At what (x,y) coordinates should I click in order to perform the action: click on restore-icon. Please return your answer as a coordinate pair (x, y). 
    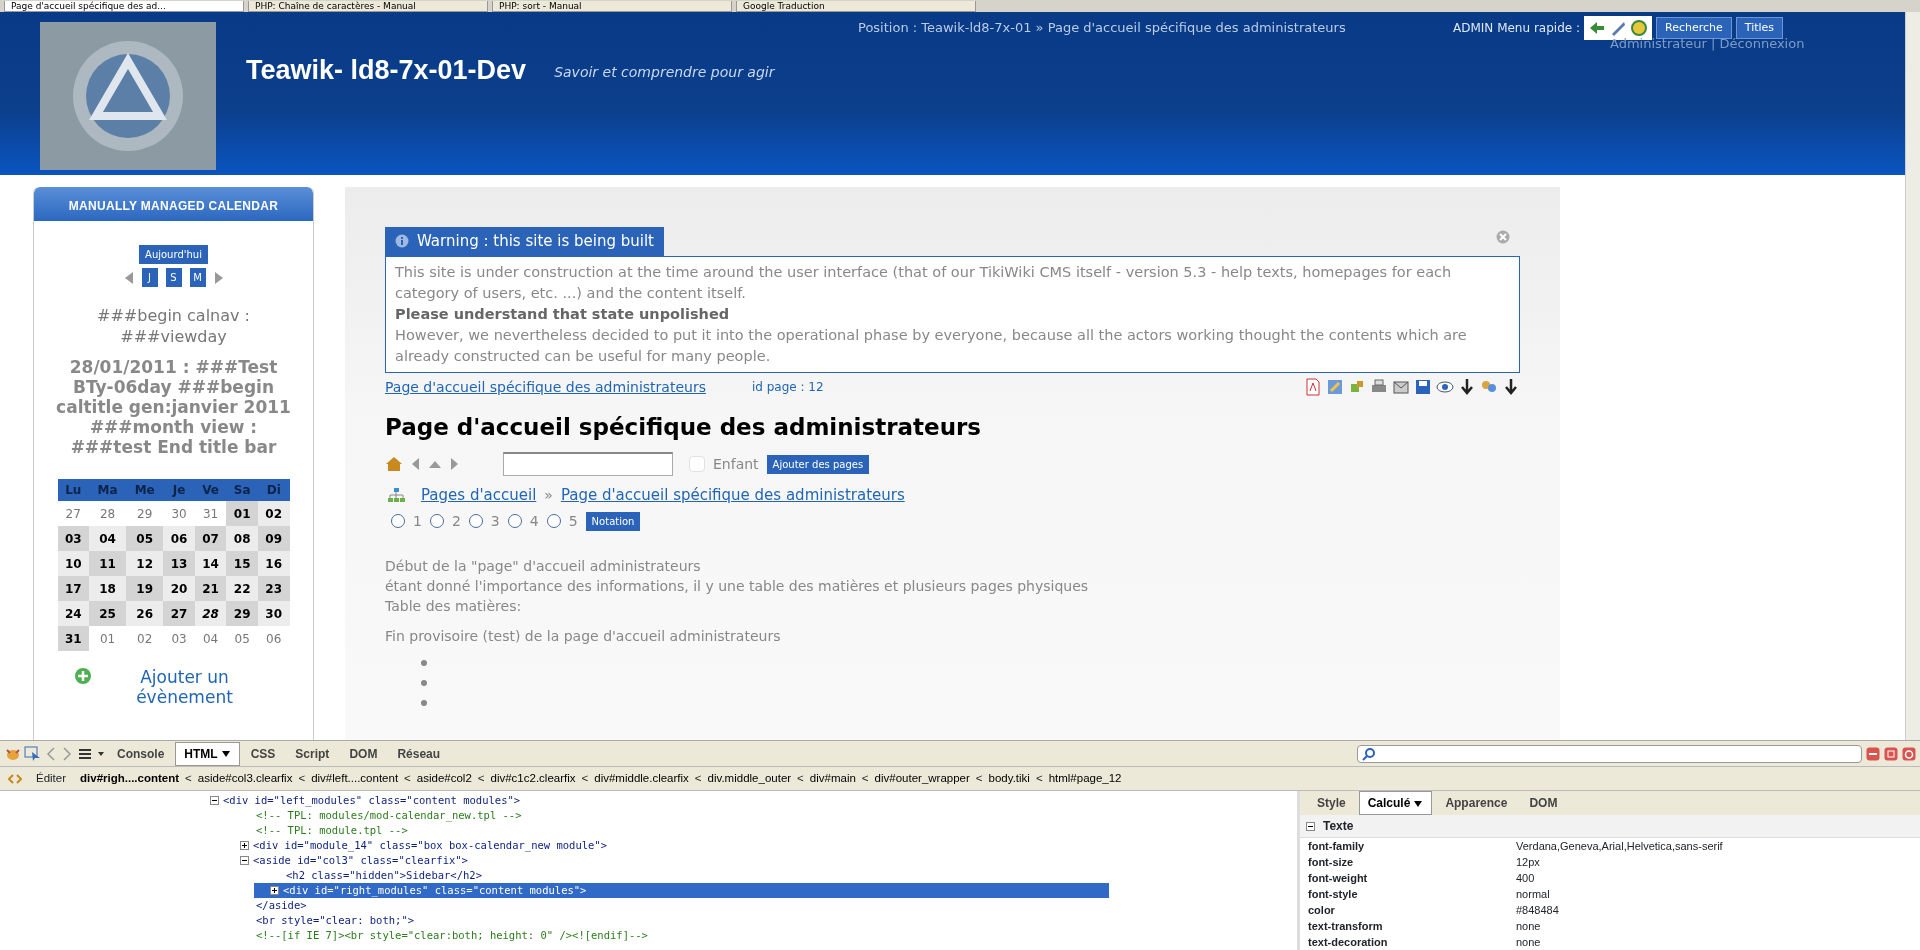
    Looking at the image, I should click on (1891, 753).